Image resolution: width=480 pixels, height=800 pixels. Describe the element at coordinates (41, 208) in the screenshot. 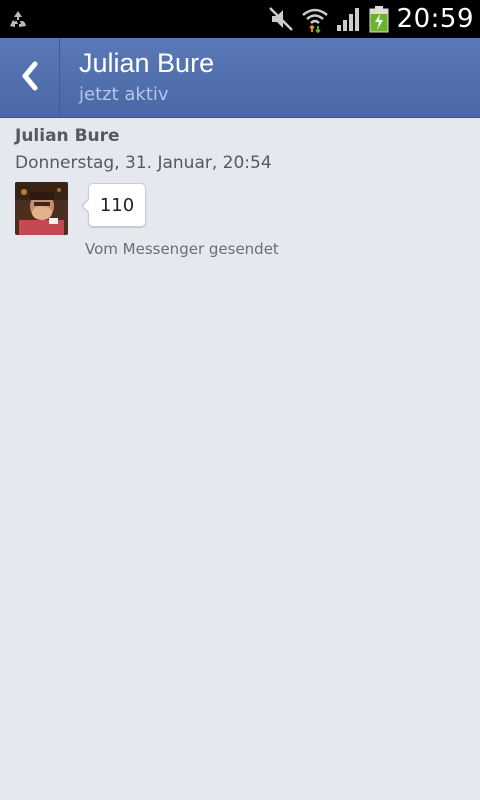

I see `avatar` at that location.